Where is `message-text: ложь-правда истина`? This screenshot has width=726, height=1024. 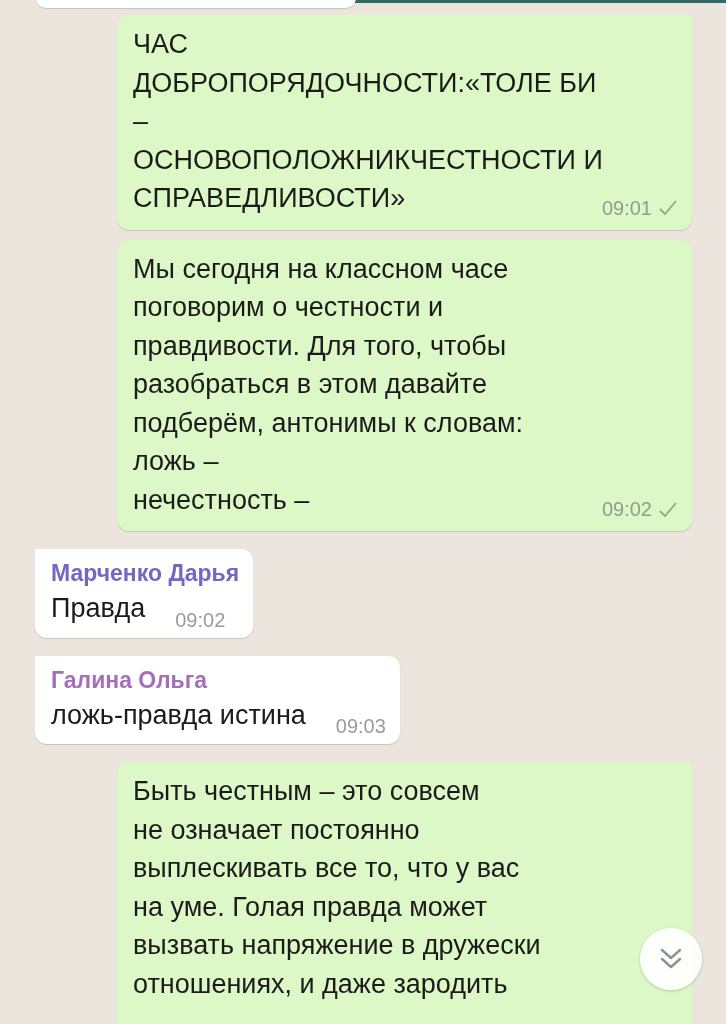 message-text: ложь-правда истина is located at coordinates (178, 715).